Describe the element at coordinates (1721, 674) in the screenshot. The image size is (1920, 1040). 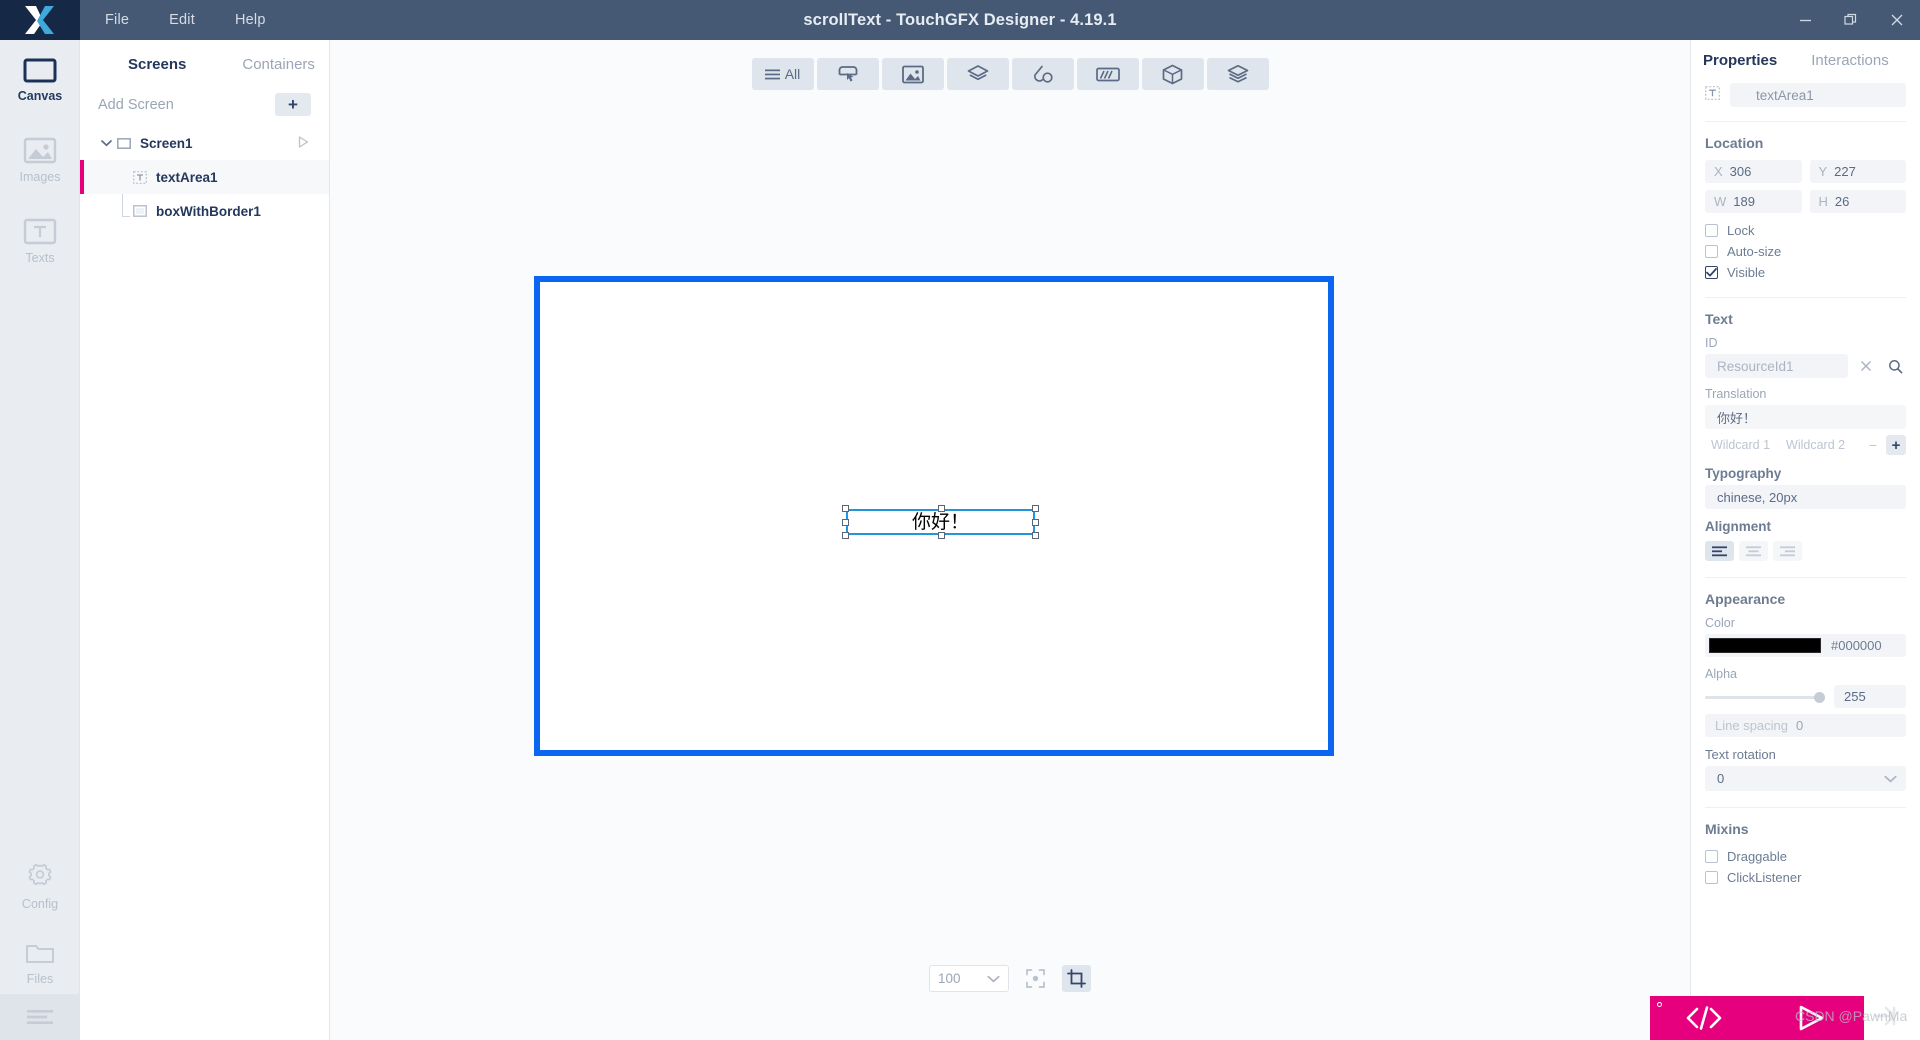
I see `alpha-label: Alpha` at that location.